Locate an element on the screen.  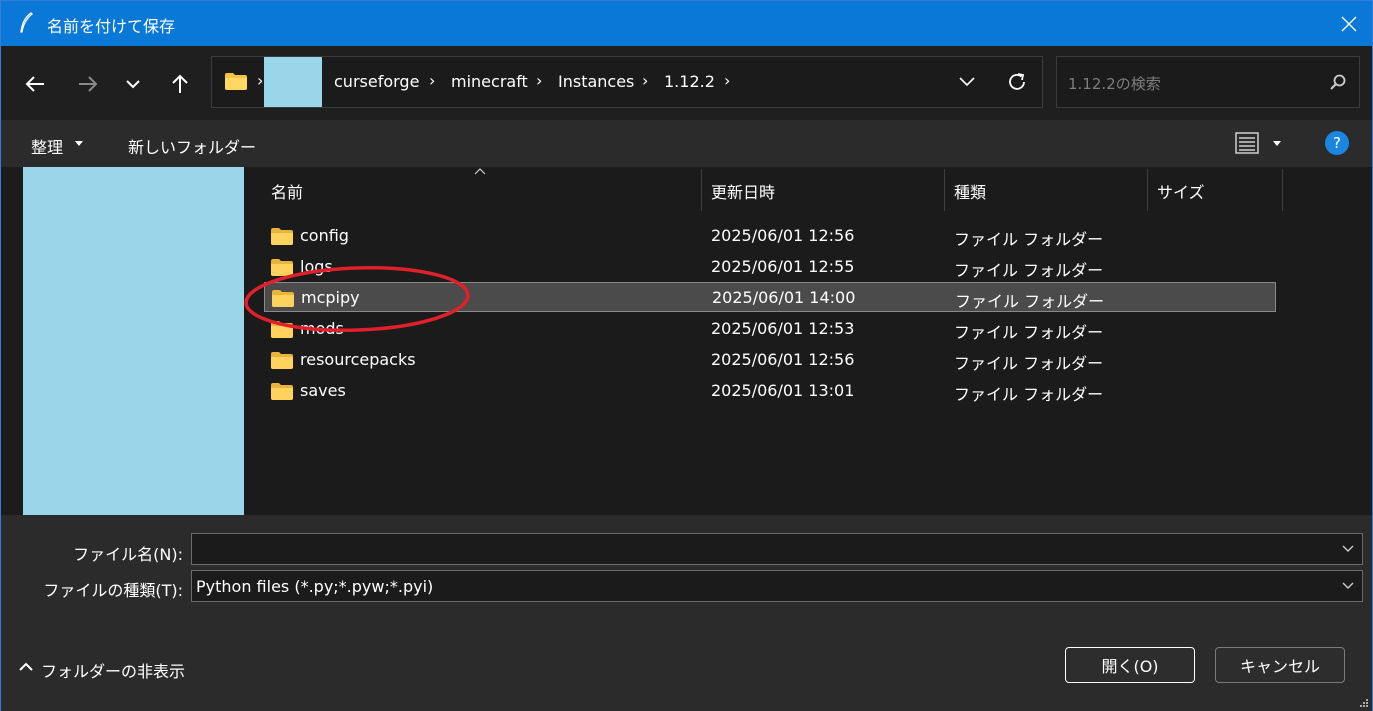
close-icon is located at coordinates (1349, 23).